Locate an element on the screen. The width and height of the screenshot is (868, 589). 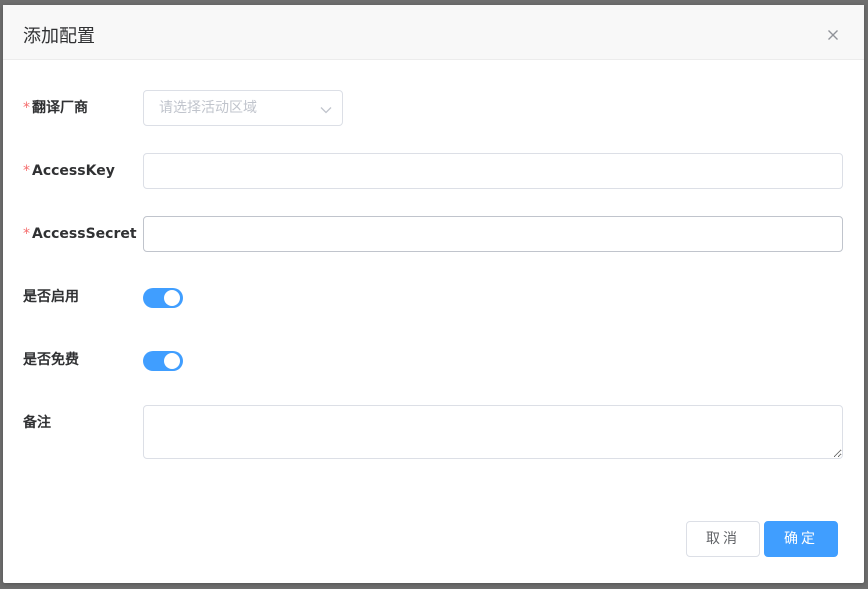
vendor-select: 请选择活动区域 is located at coordinates (243, 108).